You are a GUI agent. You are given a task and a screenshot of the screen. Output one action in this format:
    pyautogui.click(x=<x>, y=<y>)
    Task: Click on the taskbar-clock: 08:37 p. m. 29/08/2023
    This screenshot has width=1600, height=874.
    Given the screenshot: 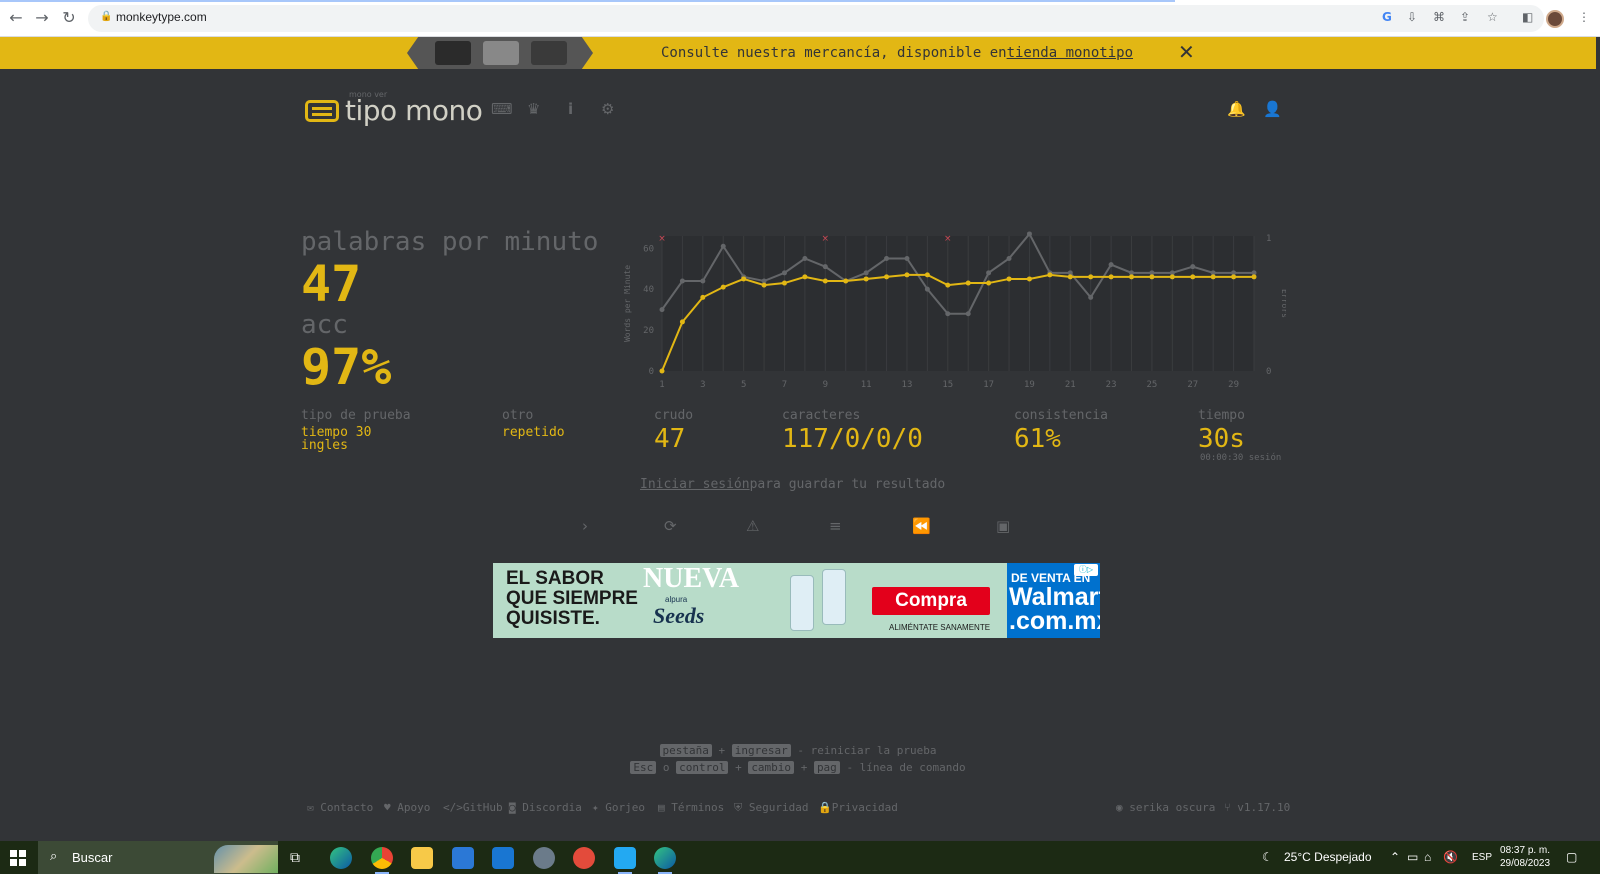 What is the action you would take?
    pyautogui.click(x=1525, y=857)
    